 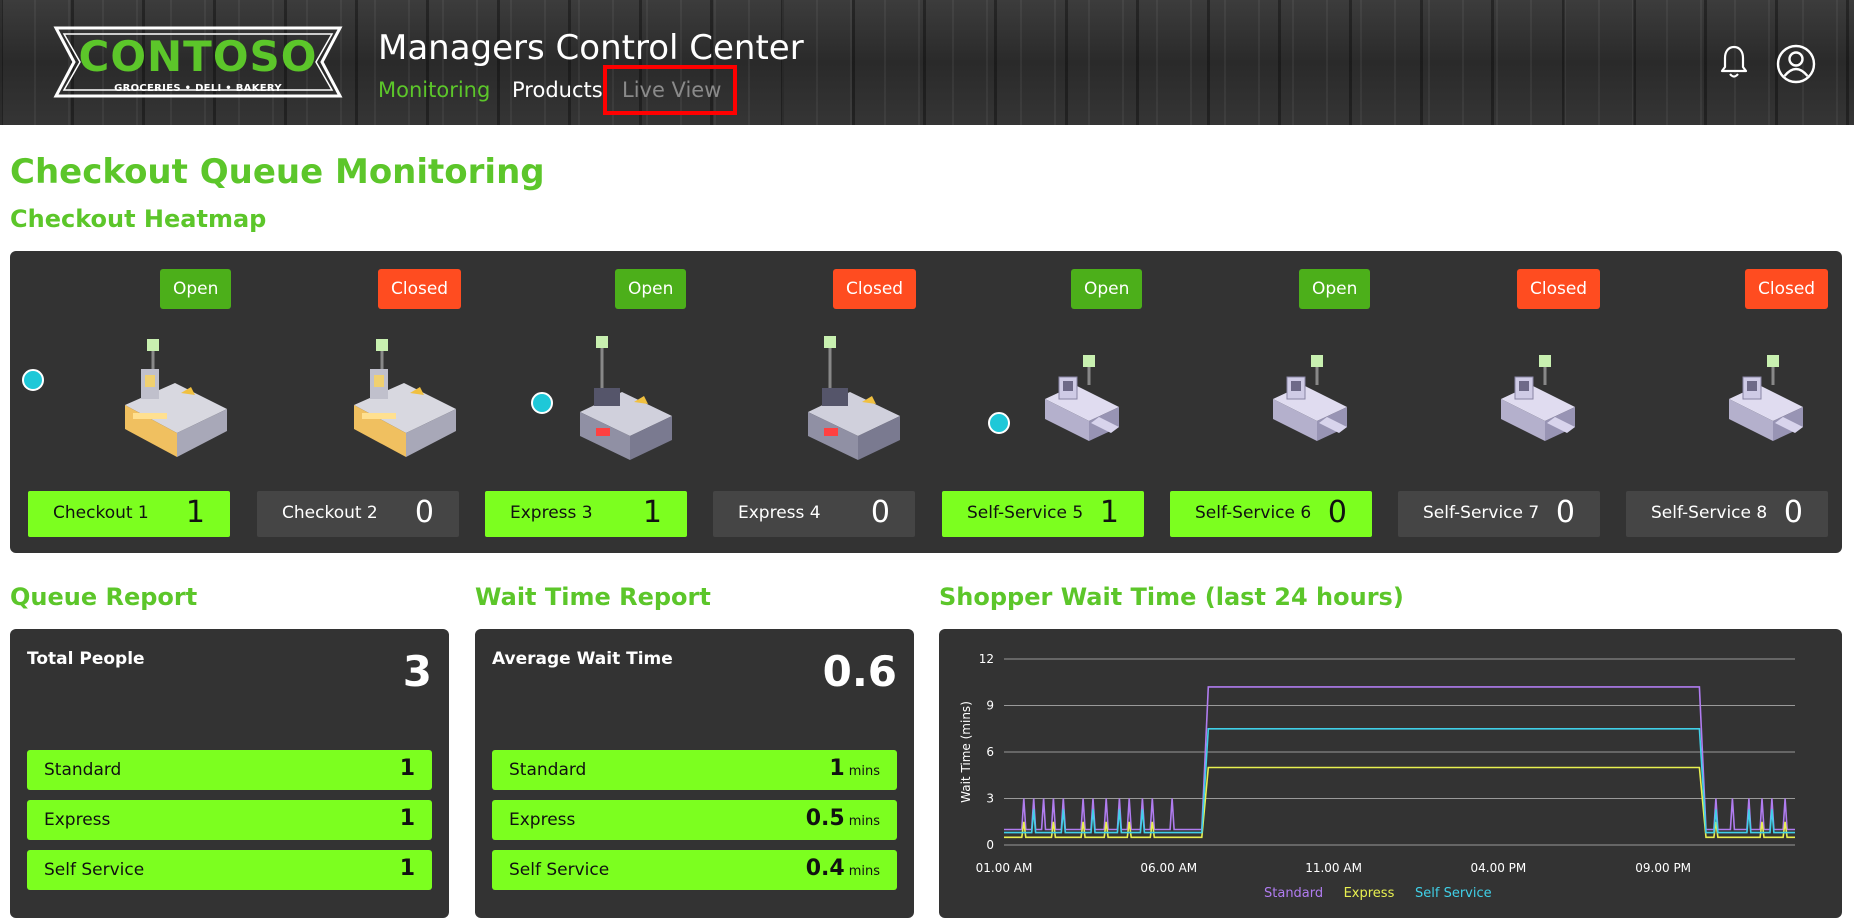 What do you see at coordinates (990, 845) in the screenshot?
I see `y-tick-label: 0` at bounding box center [990, 845].